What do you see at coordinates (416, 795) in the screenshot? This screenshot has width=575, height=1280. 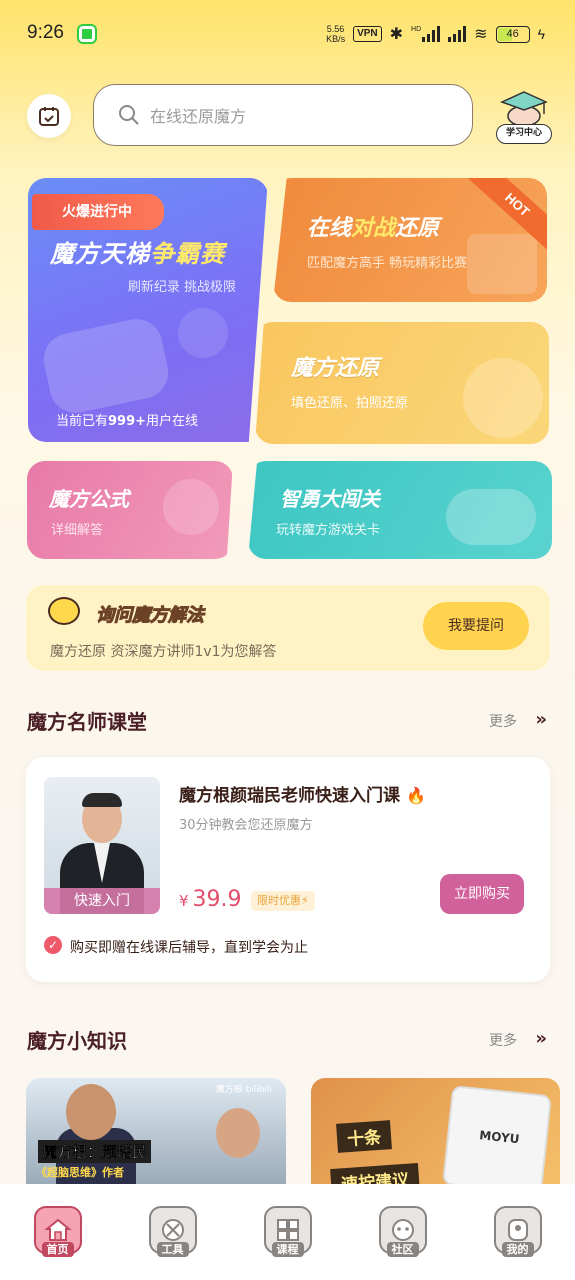 I see `fire-icon: 🔥` at bounding box center [416, 795].